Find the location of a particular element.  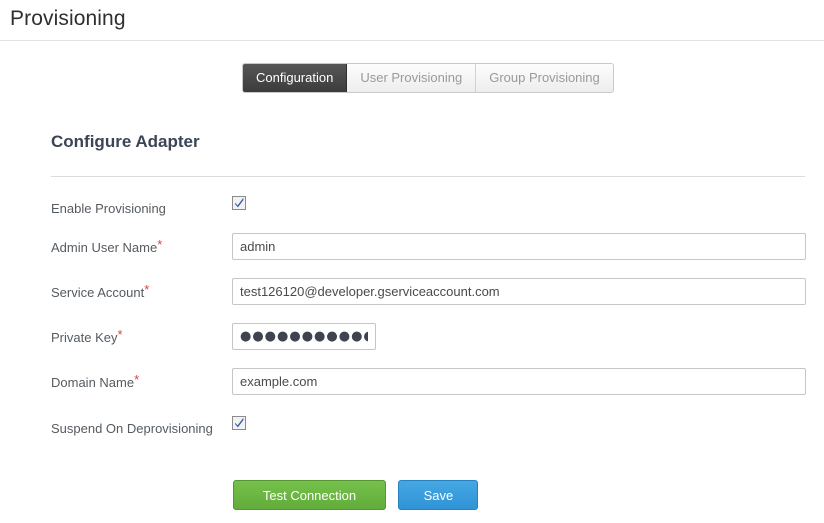

label-enable-provisioning: Enable Provisioning is located at coordinates (108, 208).